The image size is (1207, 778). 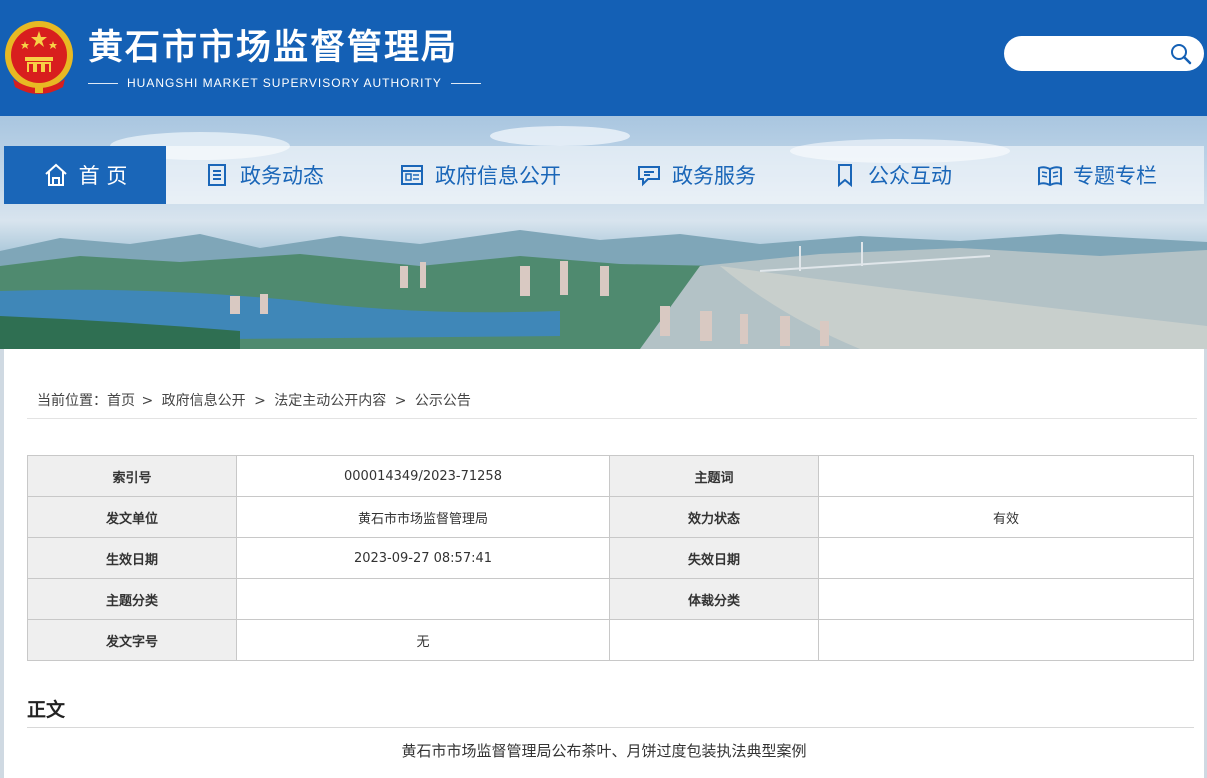 I want to click on table-row: 生效日期 2023-09-27 08:57:41 失效日期, so click(x=610, y=558).